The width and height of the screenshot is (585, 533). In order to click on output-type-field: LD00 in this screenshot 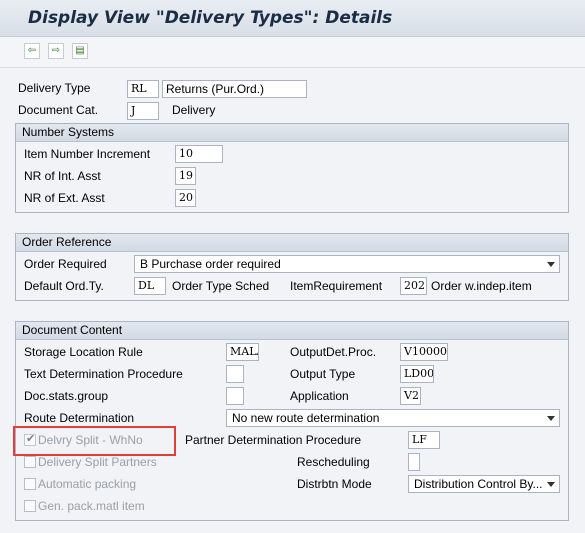, I will do `click(417, 374)`.